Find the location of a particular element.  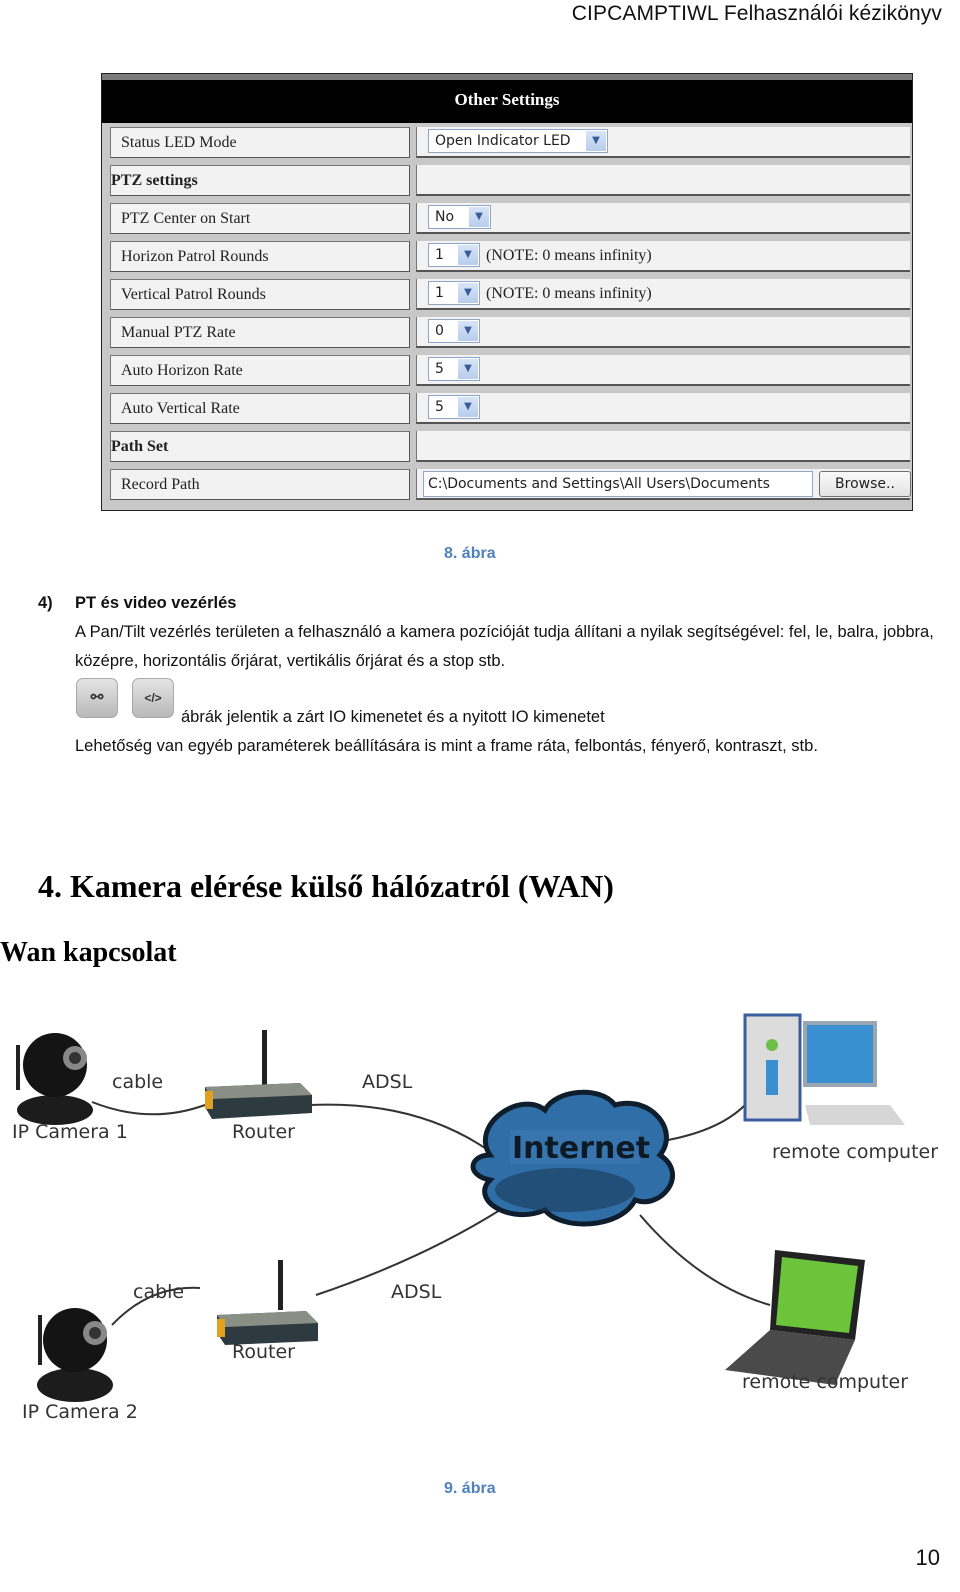

adsl-label-2: ADSL is located at coordinates (416, 1292).